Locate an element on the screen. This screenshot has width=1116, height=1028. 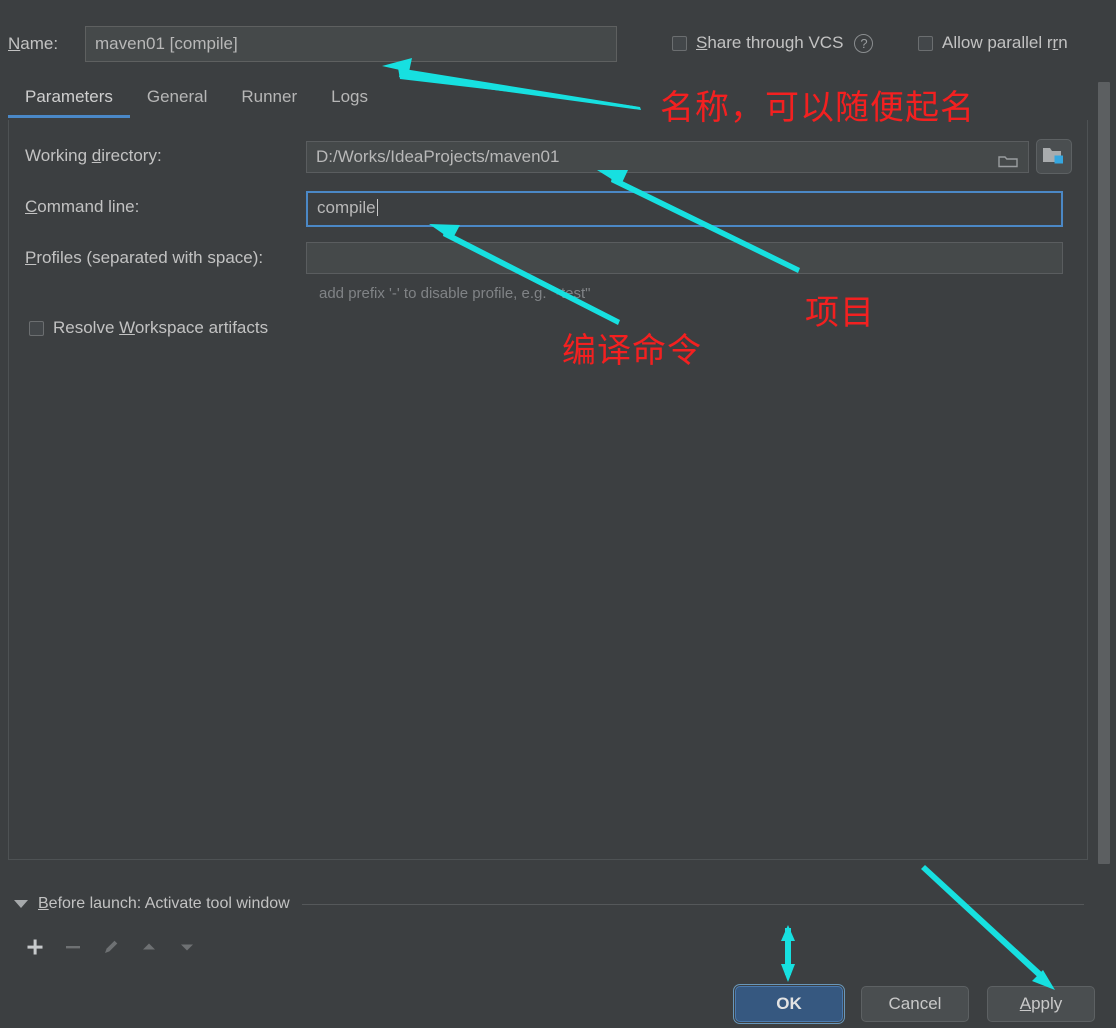
profiles-input is located at coordinates (684, 258).